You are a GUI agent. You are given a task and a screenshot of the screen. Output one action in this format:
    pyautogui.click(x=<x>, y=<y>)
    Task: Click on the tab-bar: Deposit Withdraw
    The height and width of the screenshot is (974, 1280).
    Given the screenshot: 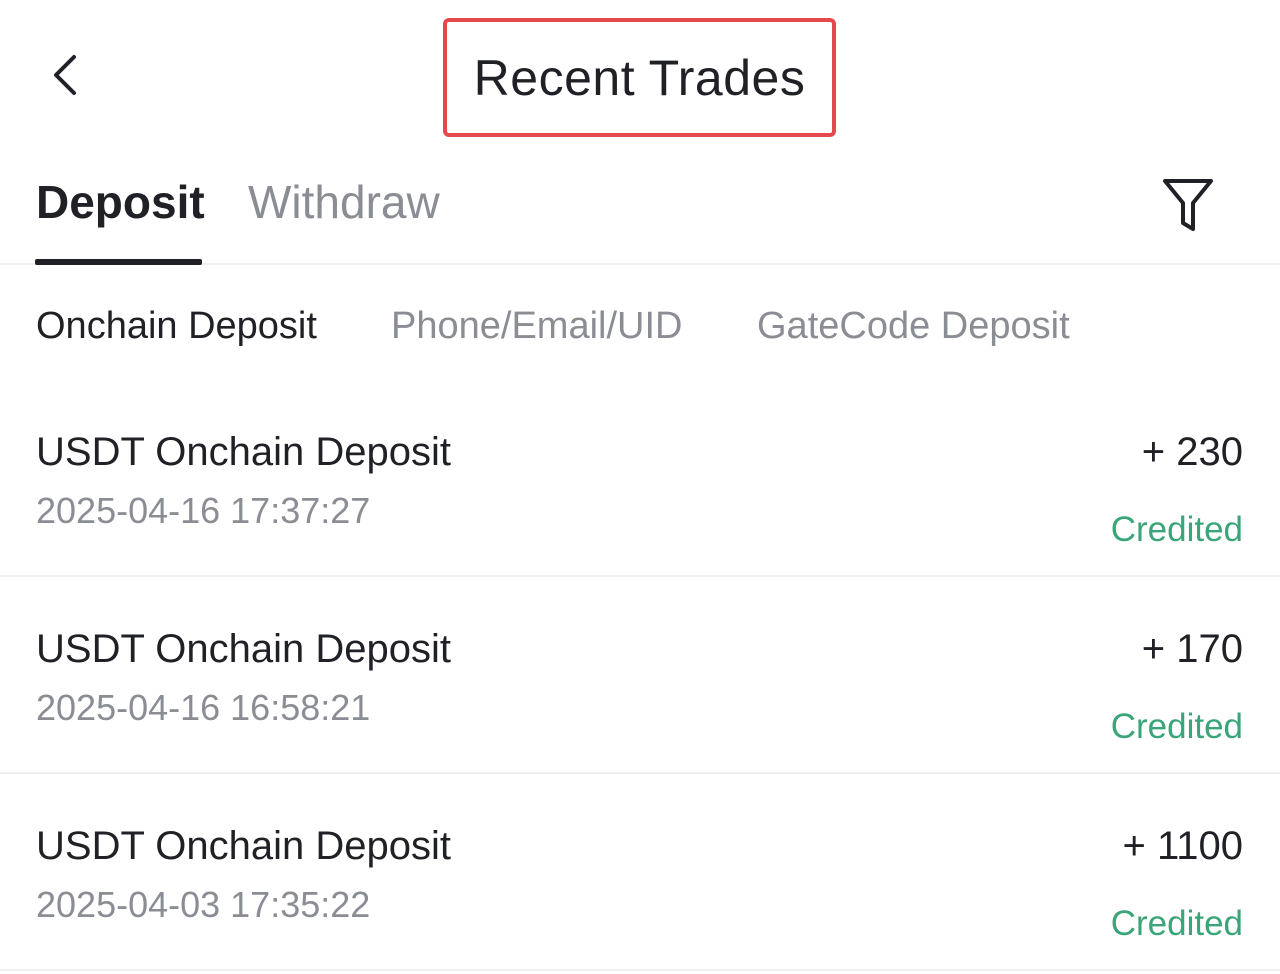 What is the action you would take?
    pyautogui.click(x=640, y=207)
    